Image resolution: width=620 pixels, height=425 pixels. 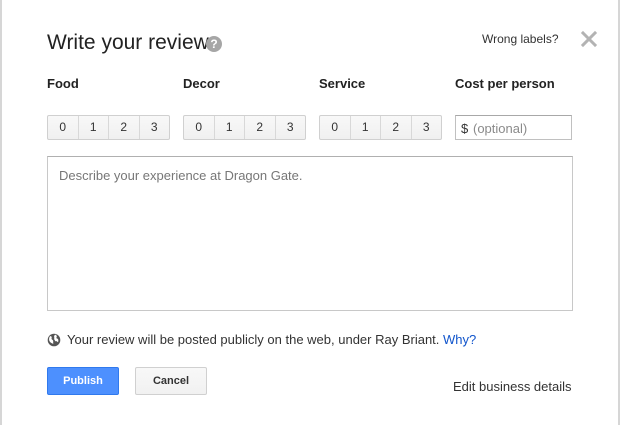 What do you see at coordinates (465, 128) in the screenshot?
I see `currency-symbol: $` at bounding box center [465, 128].